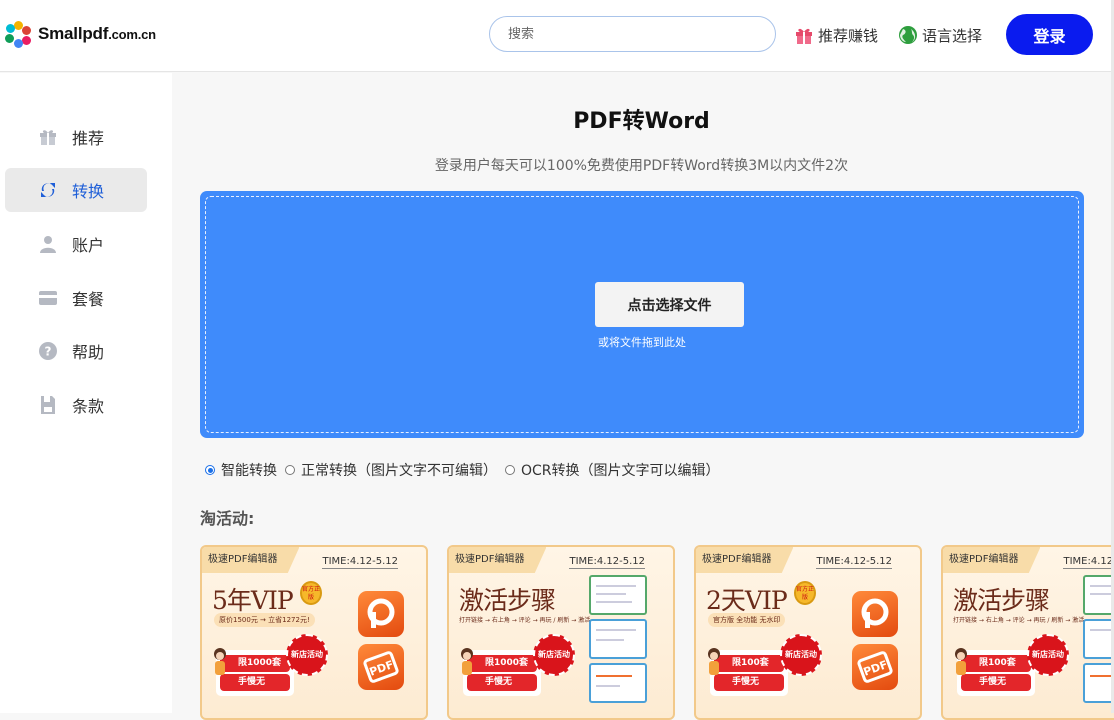  I want to click on mode-ocr: OCR转换（图片文字可以编辑）, so click(612, 470).